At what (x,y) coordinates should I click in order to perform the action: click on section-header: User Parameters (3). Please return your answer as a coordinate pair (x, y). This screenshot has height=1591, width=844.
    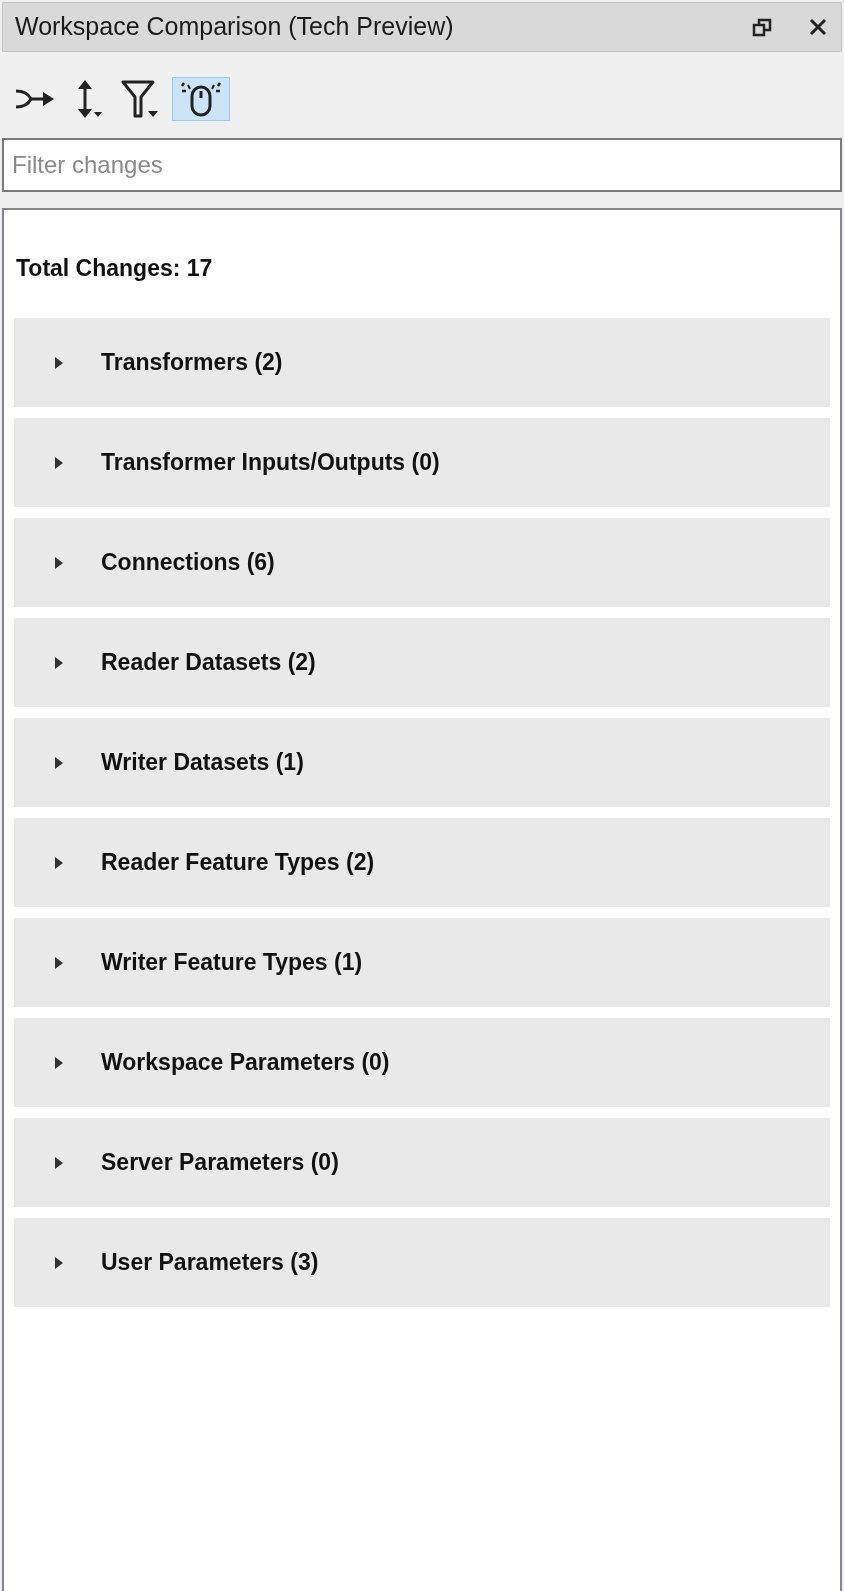
    Looking at the image, I should click on (422, 1262).